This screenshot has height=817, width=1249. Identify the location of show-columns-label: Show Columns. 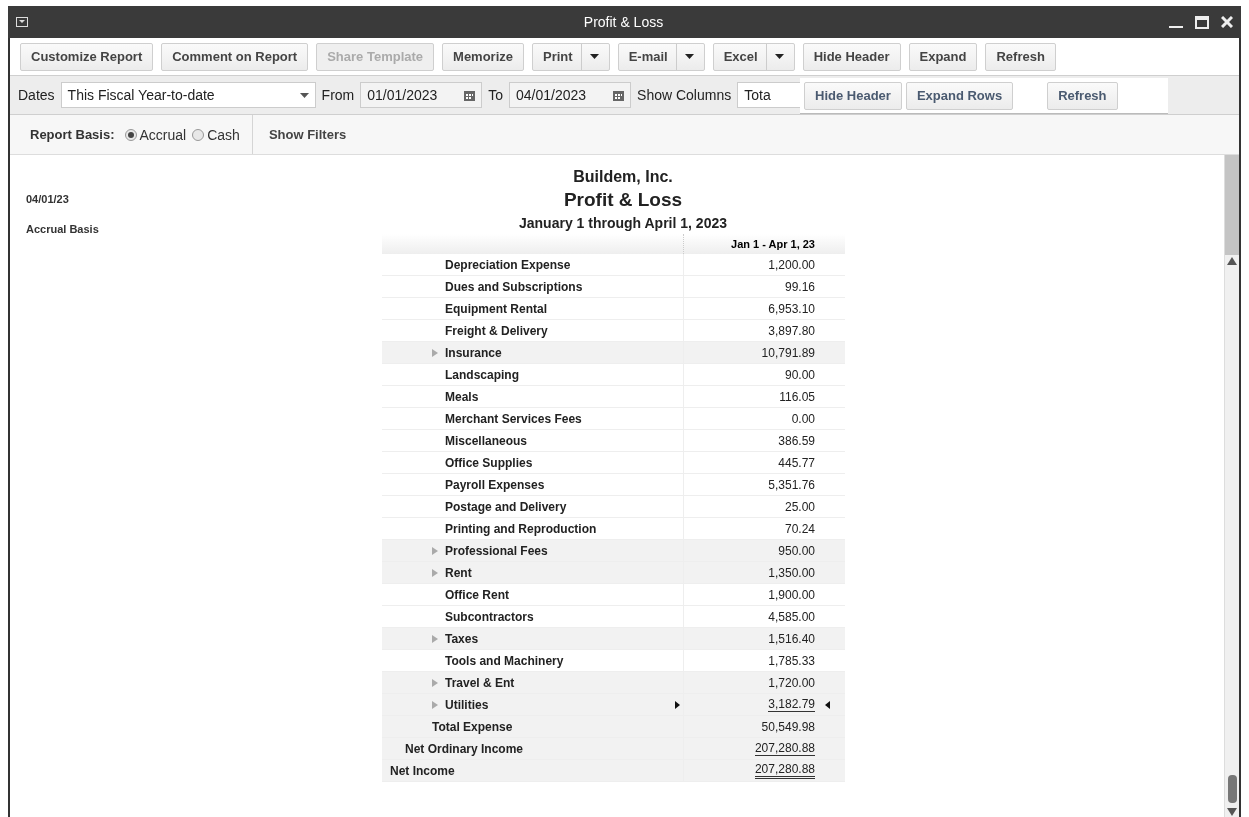
(684, 95).